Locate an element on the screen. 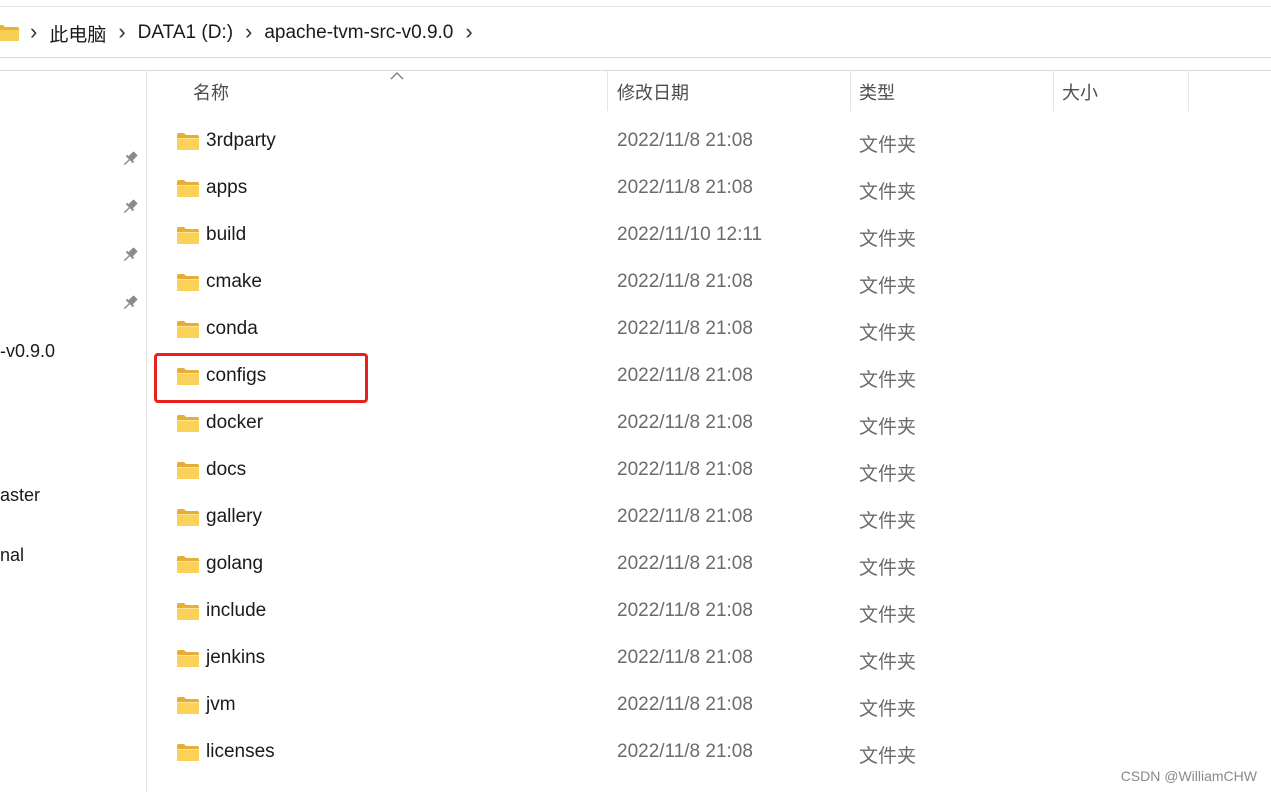 The height and width of the screenshot is (792, 1271). file-row: 3rdparty 2022/11/8 21:08 文件夹 is located at coordinates (709, 141).